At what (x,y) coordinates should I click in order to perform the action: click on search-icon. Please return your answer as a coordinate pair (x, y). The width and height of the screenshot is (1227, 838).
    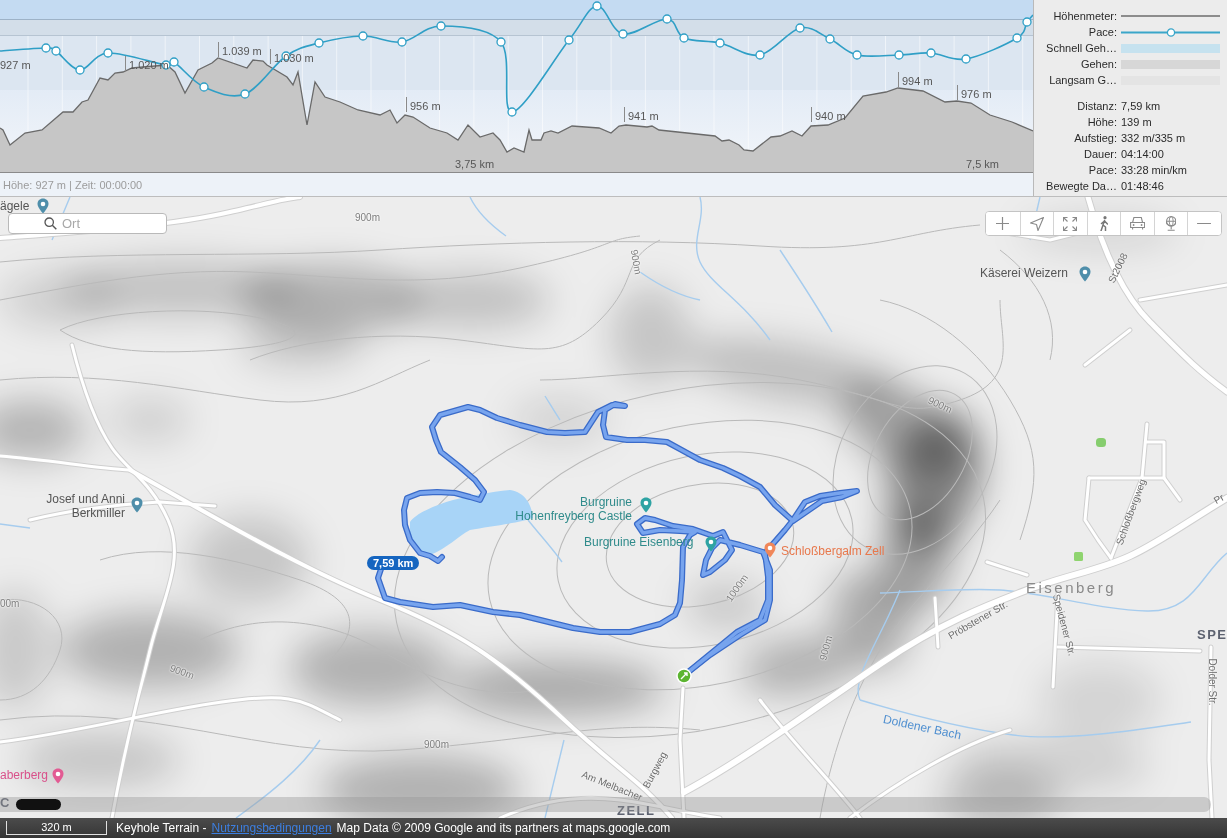
    Looking at the image, I should click on (50, 223).